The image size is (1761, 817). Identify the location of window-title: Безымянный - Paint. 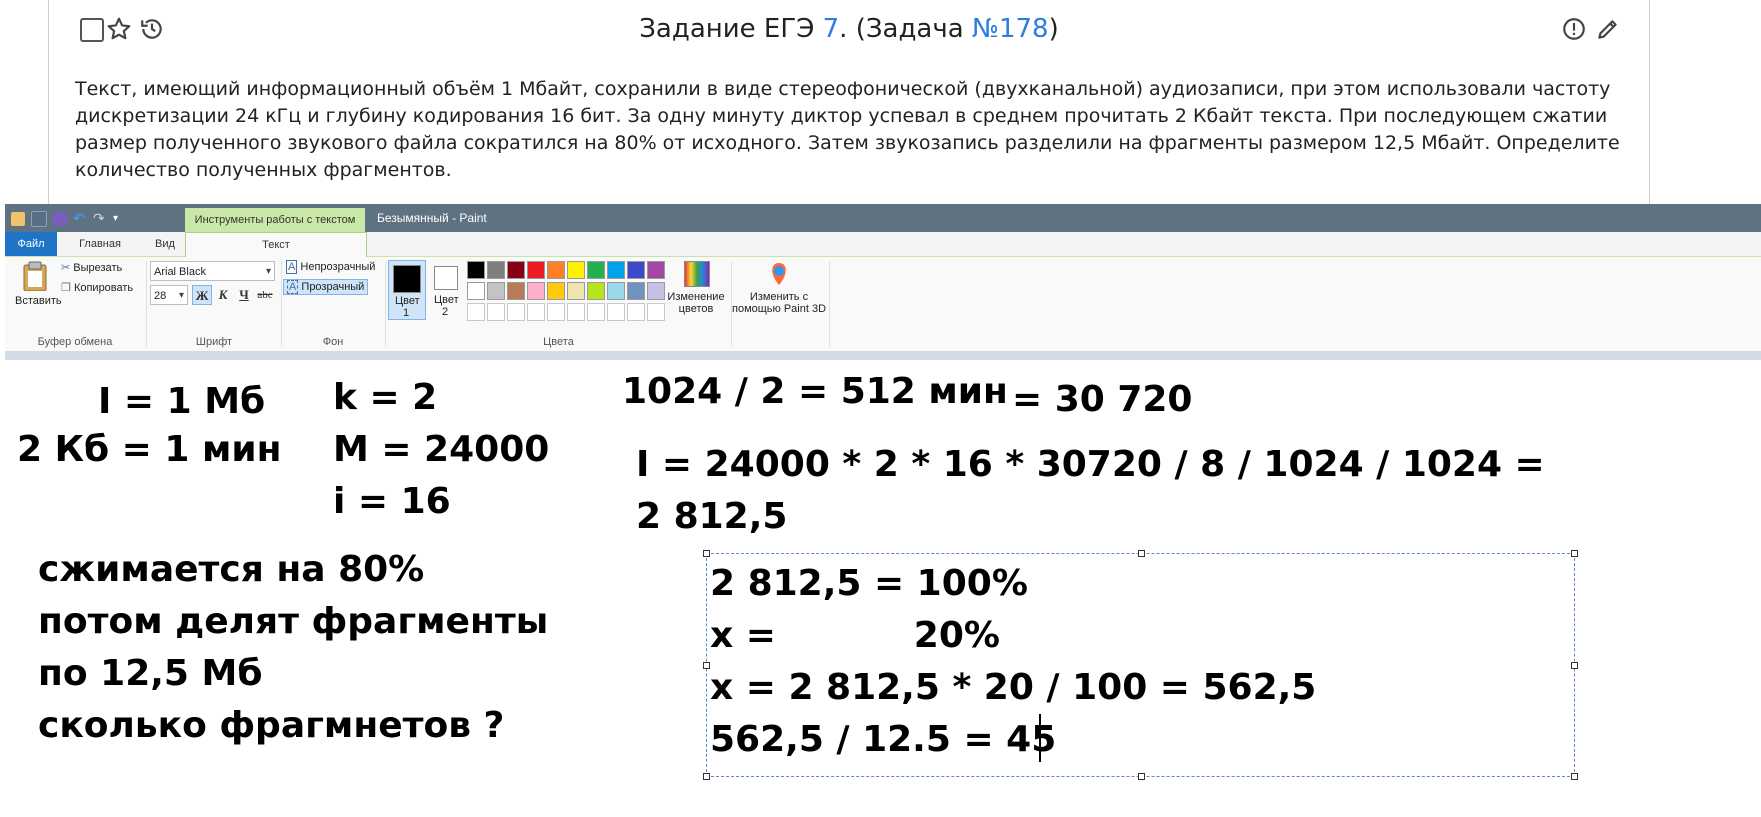
(432, 218).